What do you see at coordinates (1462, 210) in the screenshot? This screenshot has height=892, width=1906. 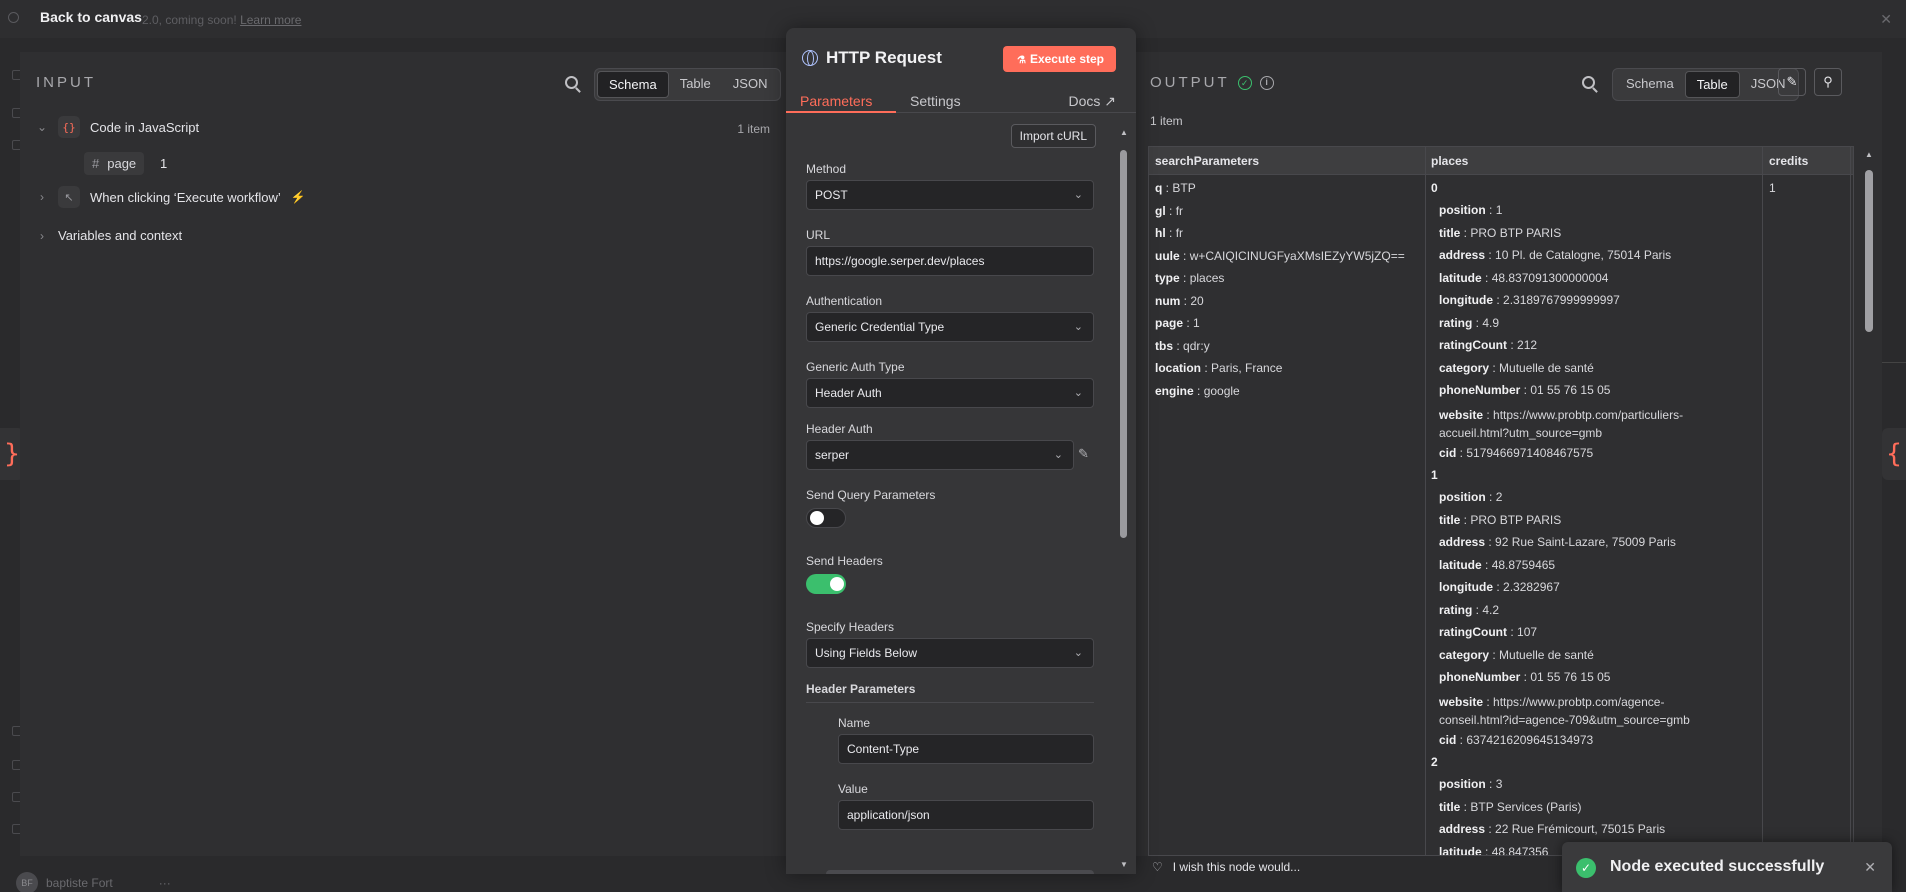 I see `field-key: position` at bounding box center [1462, 210].